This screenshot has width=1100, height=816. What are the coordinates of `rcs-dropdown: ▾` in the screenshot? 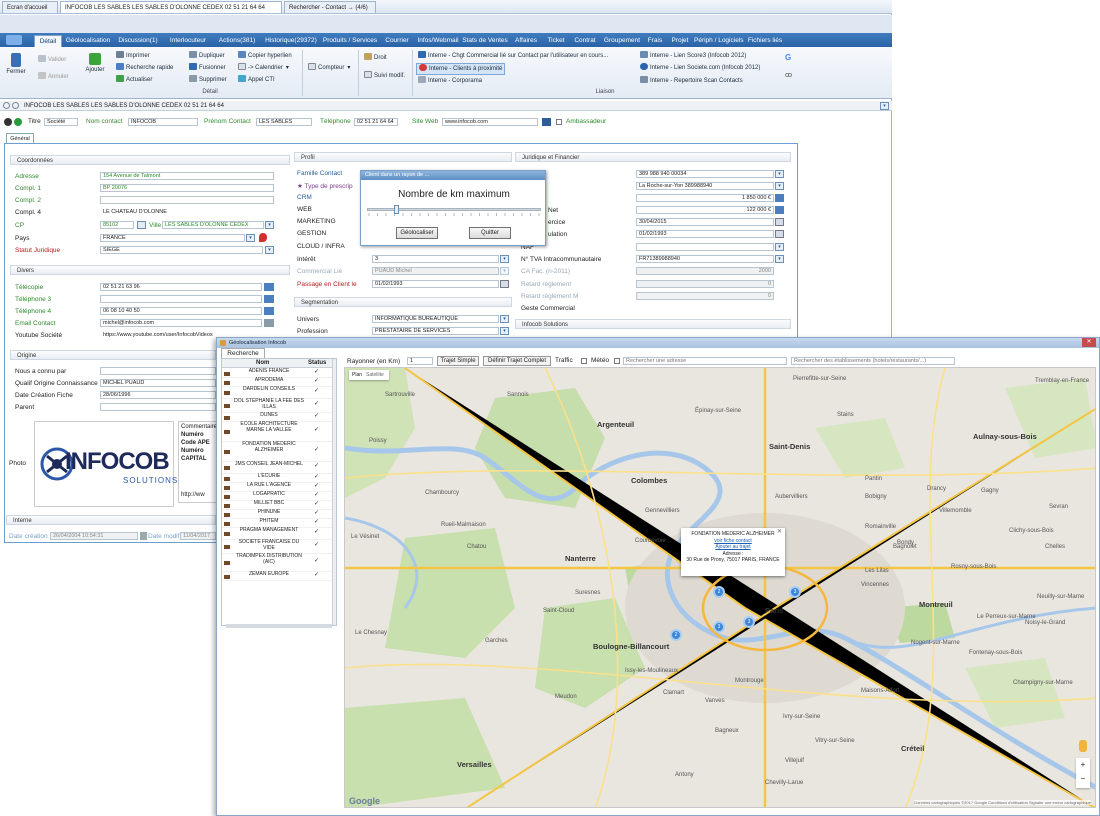 It's located at (779, 186).